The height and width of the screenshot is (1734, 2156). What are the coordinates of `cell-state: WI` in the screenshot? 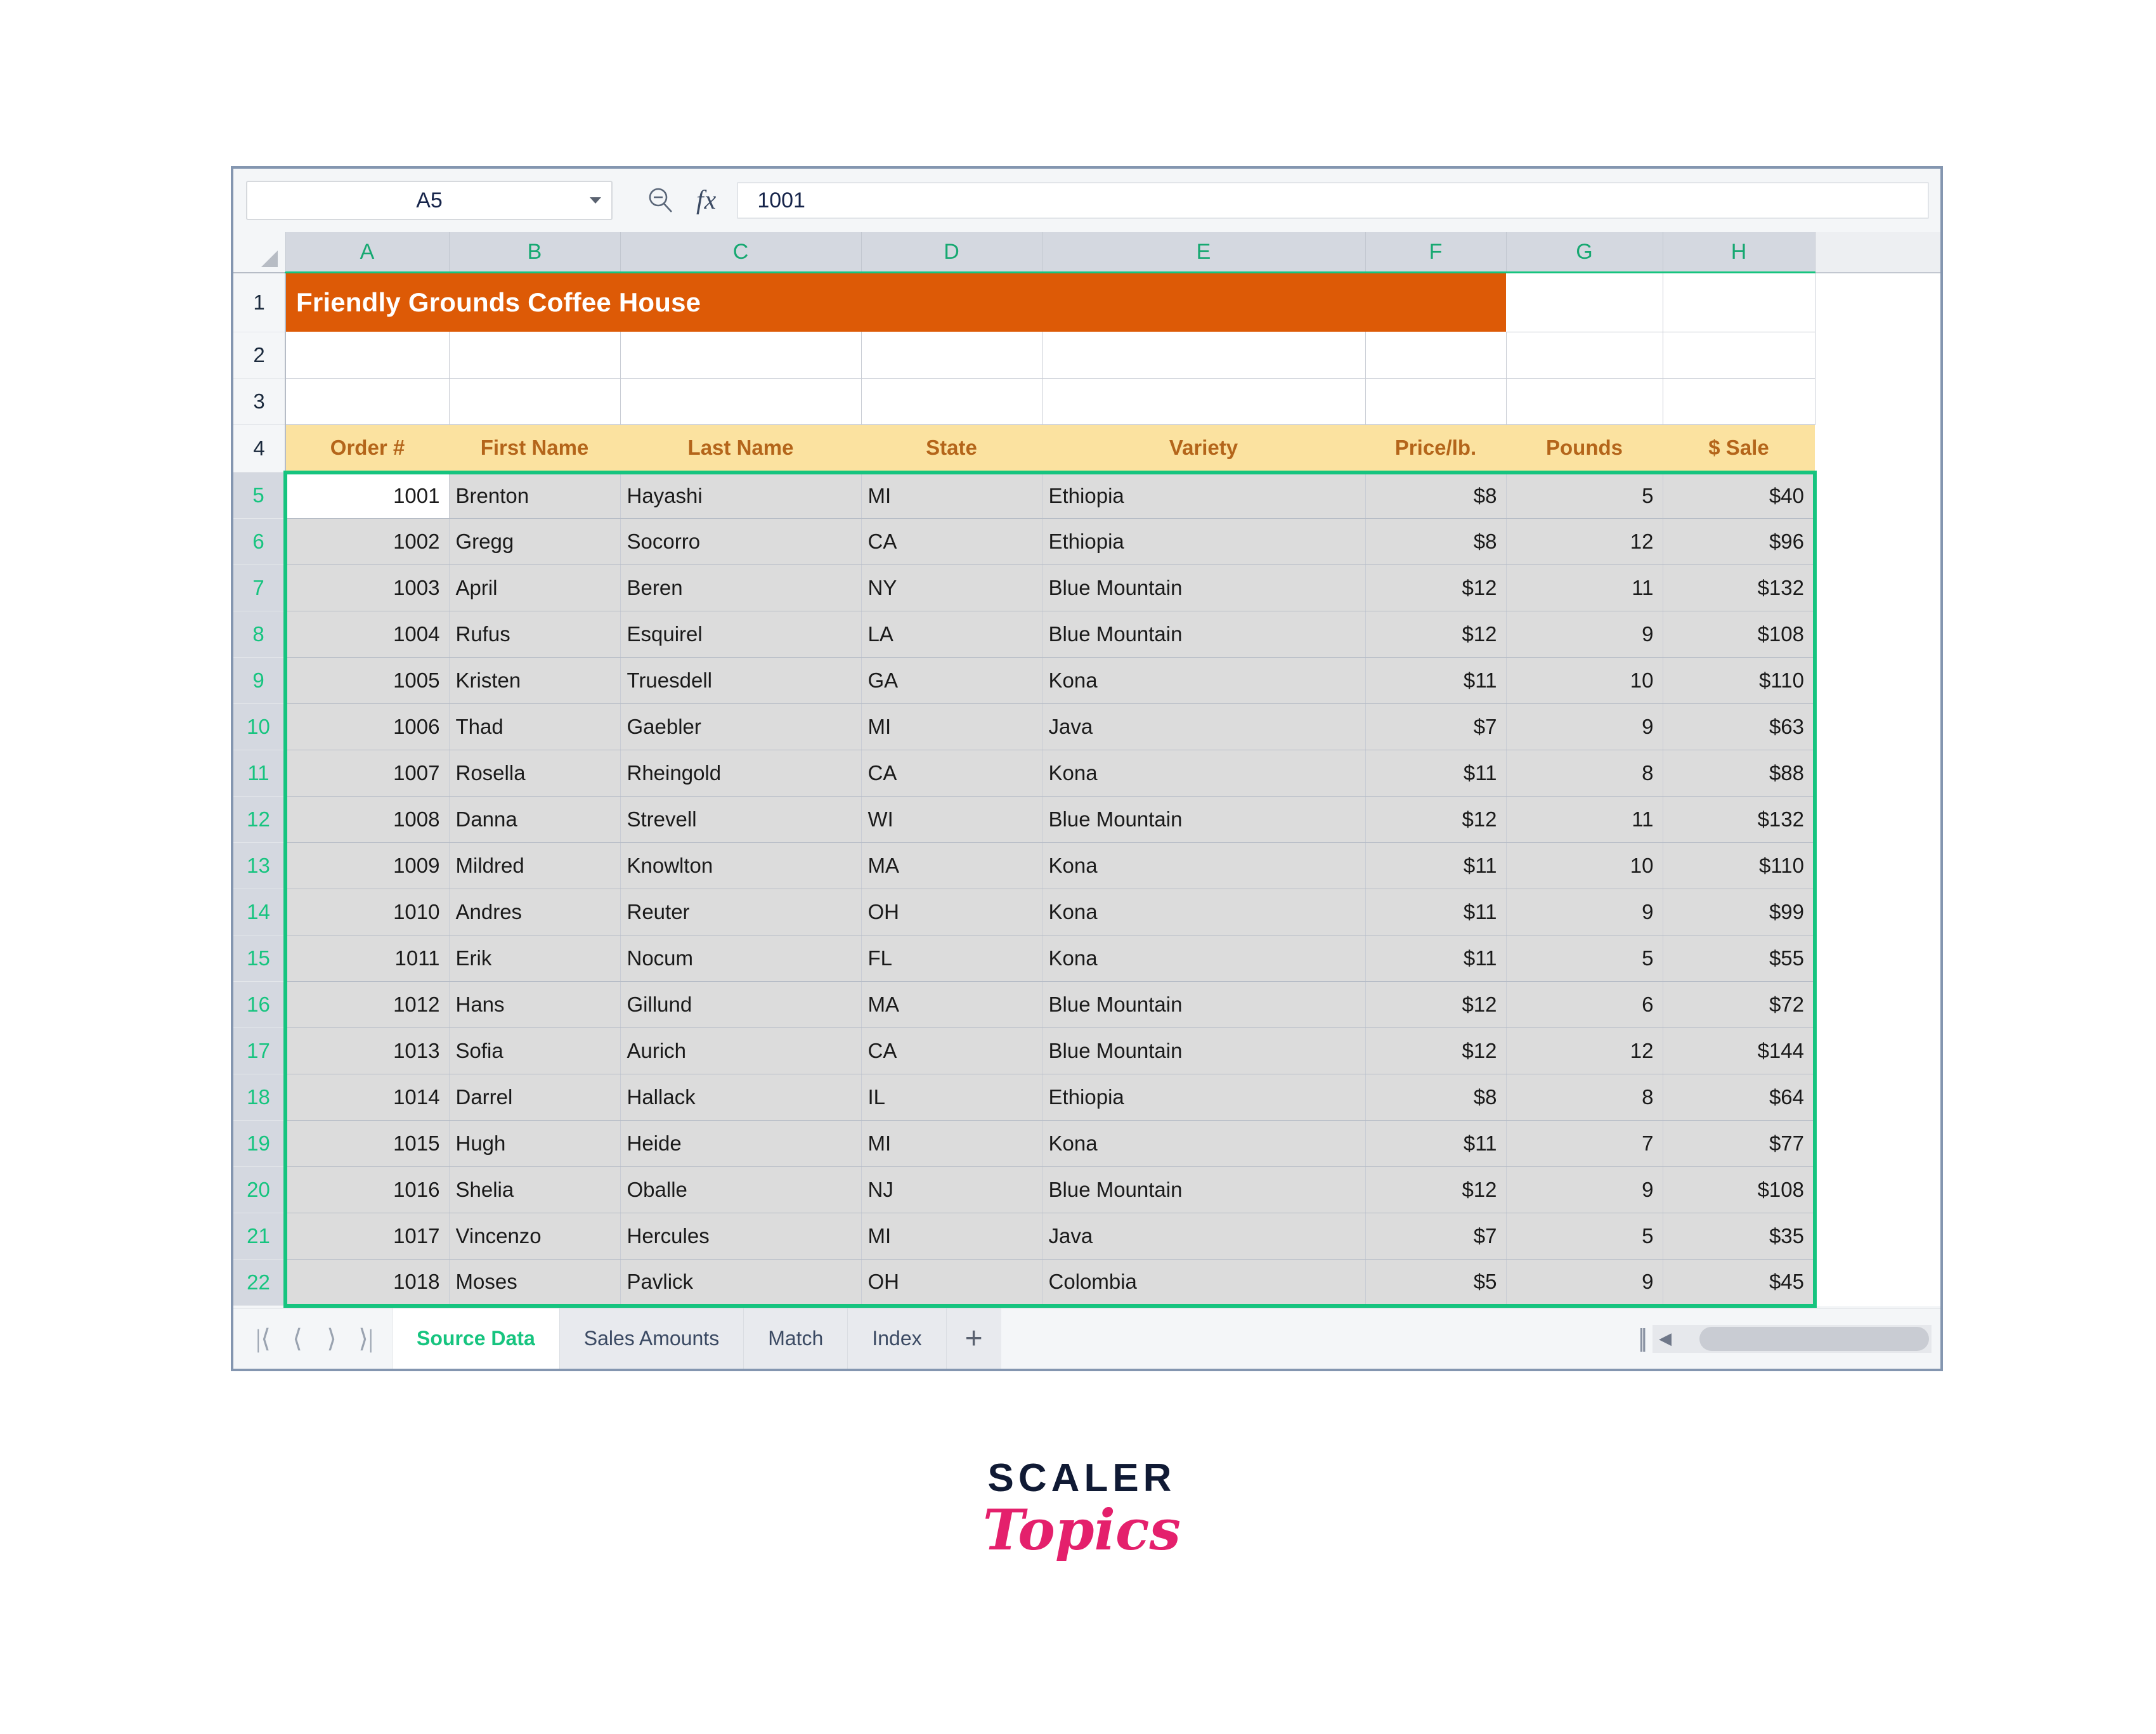 It's located at (951, 820).